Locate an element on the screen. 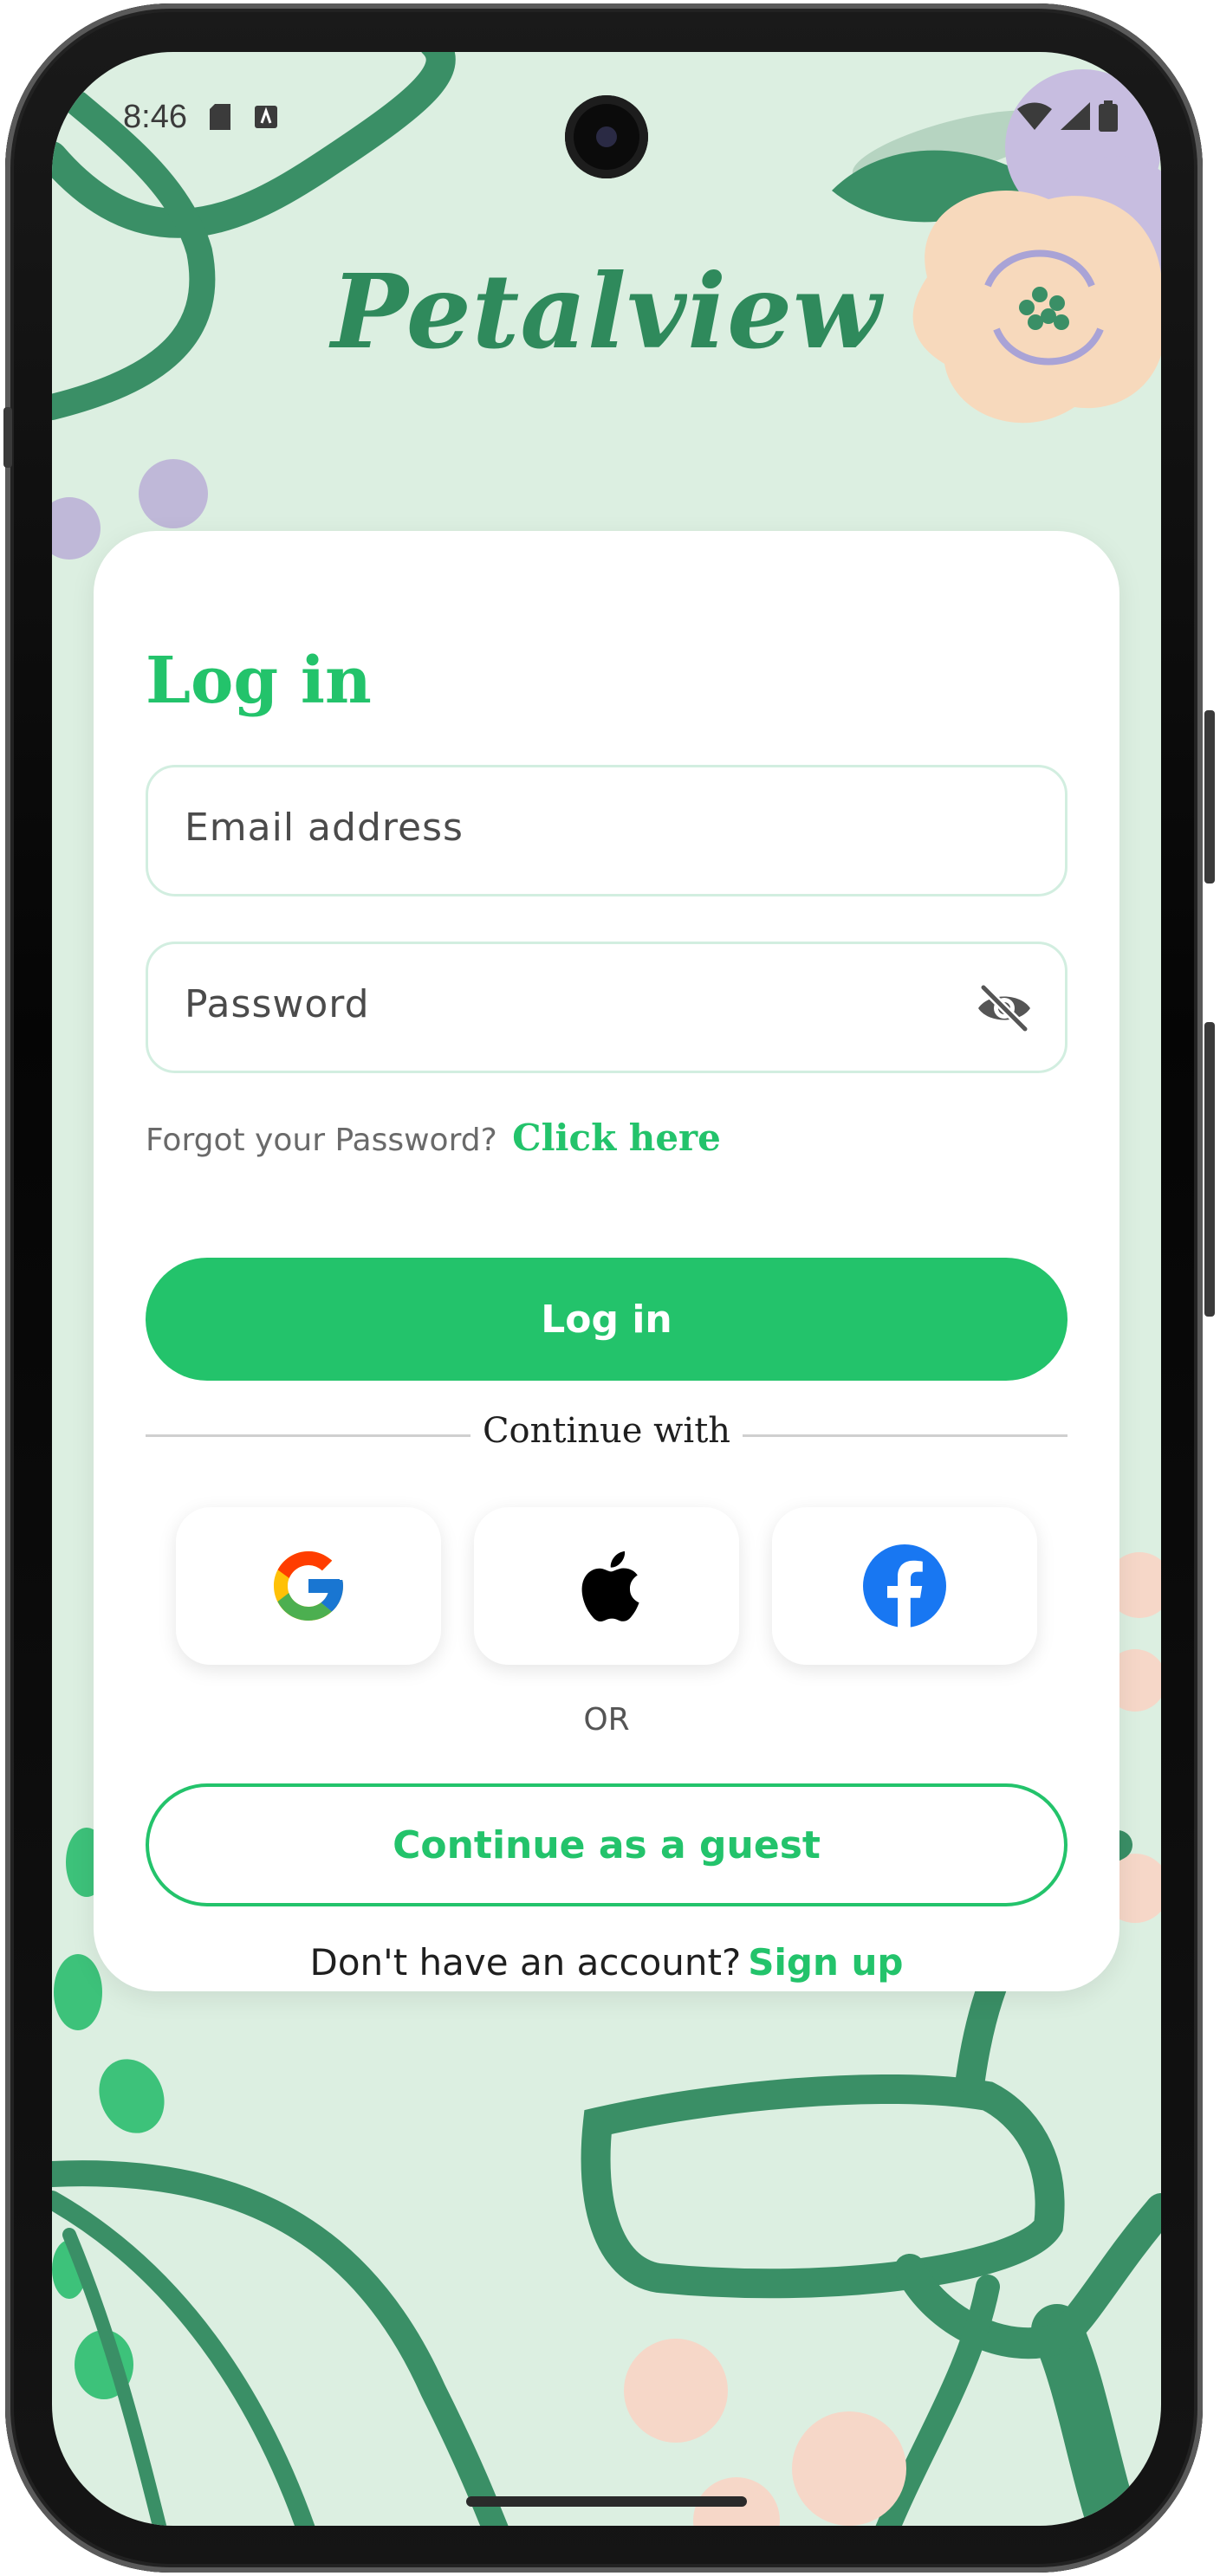 This screenshot has width=1220, height=2576. facebook-login-button is located at coordinates (905, 1586).